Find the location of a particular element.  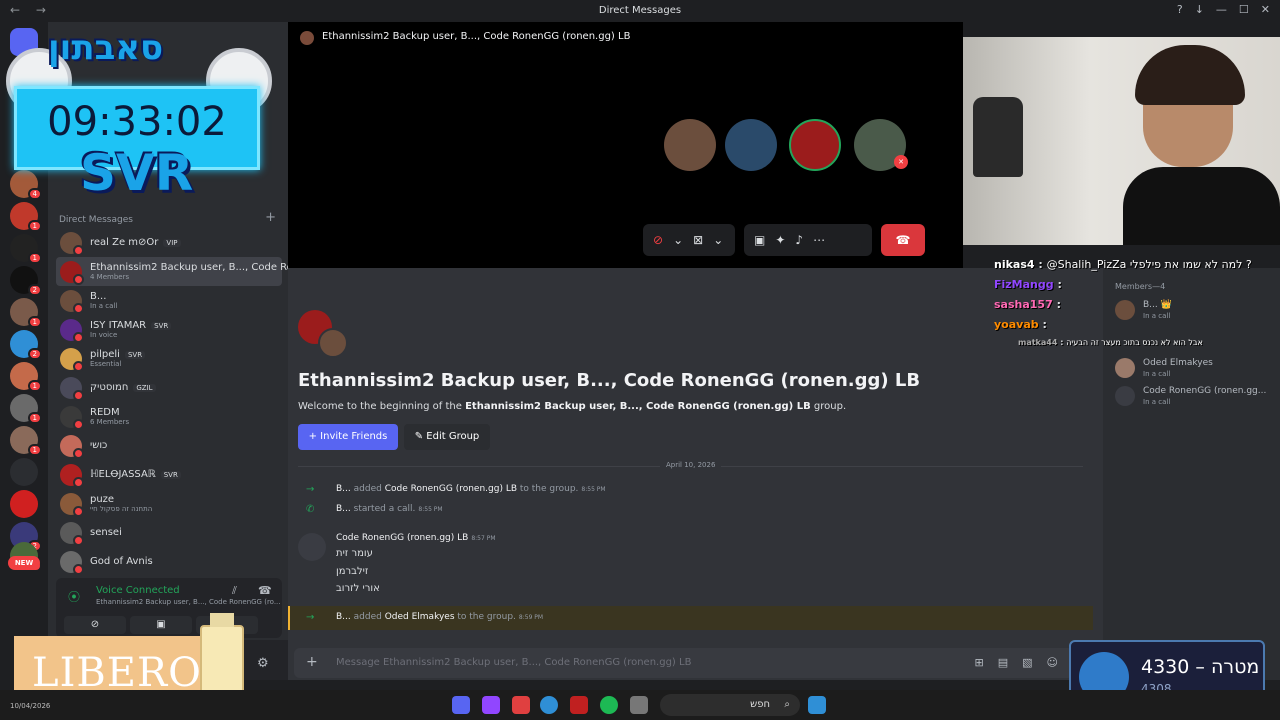

taskbar: 10/04/2026 חפש ⌕ is located at coordinates (640, 705).